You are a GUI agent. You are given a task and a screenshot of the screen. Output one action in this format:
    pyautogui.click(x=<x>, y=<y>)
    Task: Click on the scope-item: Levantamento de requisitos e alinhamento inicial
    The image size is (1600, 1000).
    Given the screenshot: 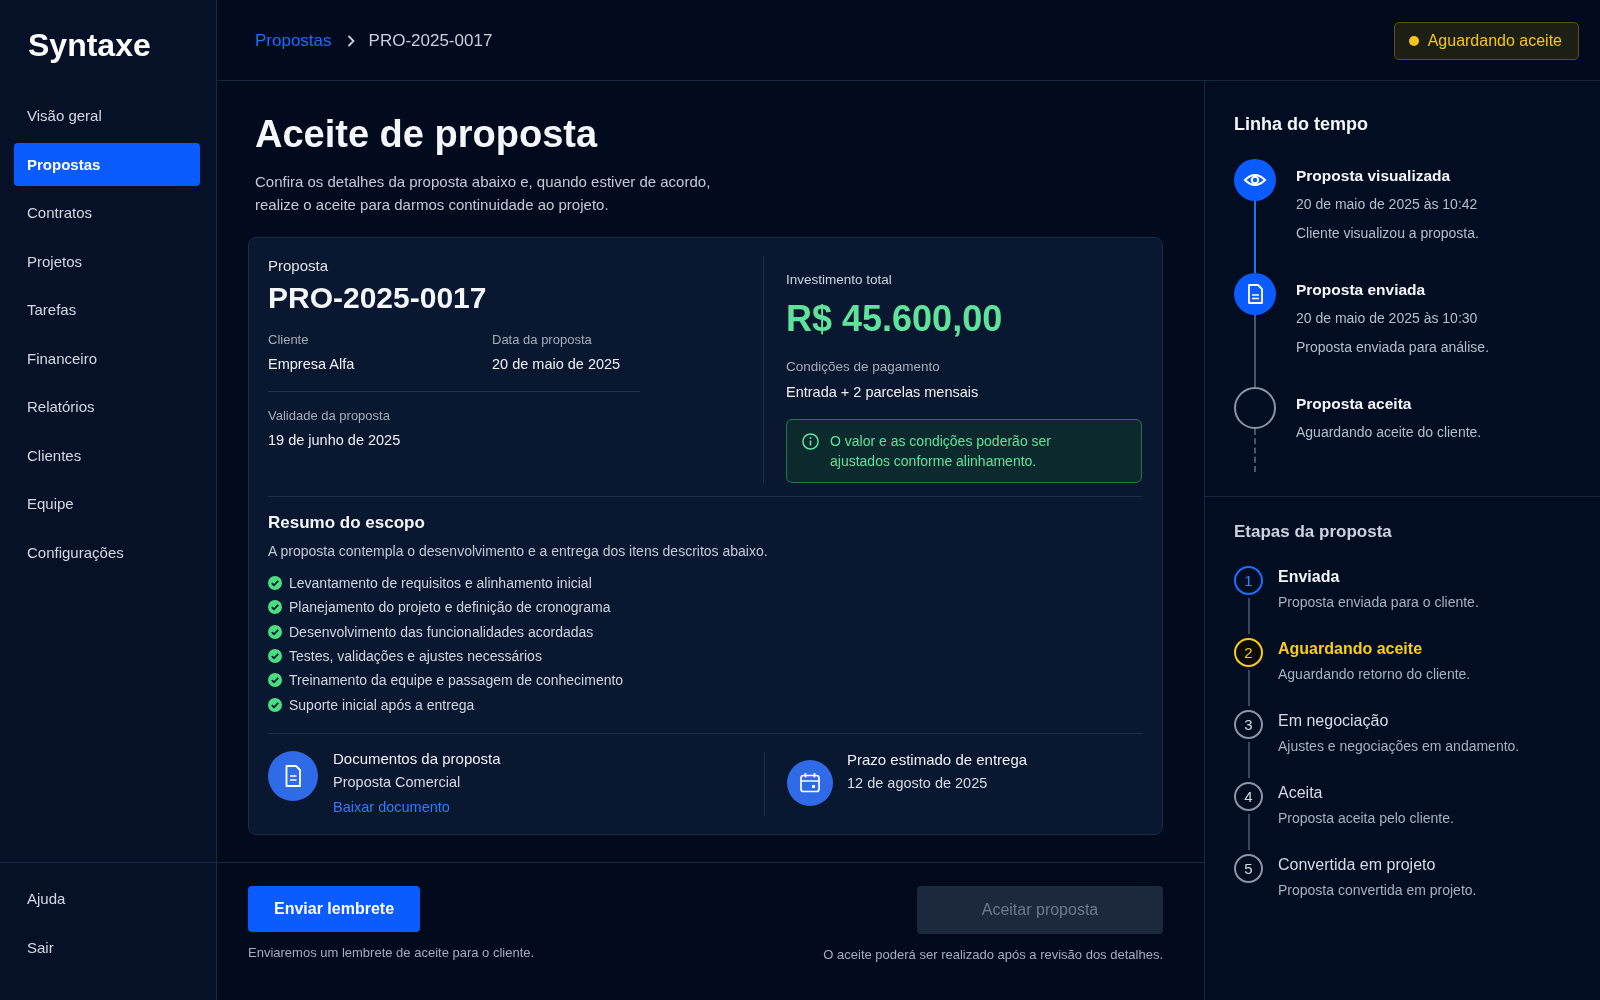 What is the action you would take?
    pyautogui.click(x=440, y=583)
    